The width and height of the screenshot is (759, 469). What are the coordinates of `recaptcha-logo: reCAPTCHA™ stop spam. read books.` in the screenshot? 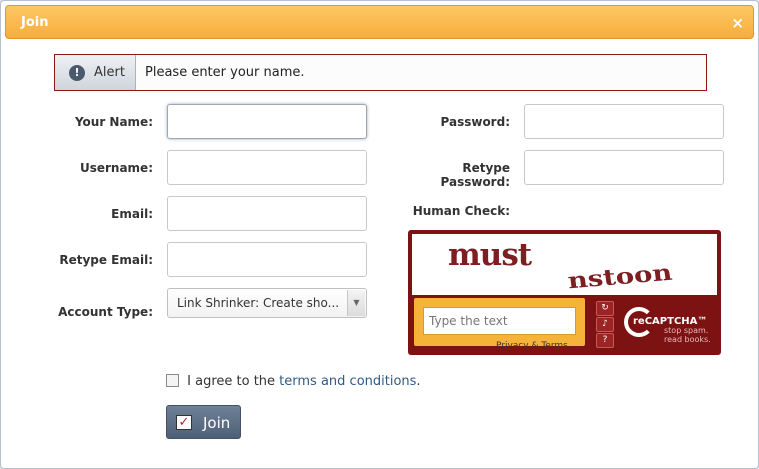 It's located at (669, 324).